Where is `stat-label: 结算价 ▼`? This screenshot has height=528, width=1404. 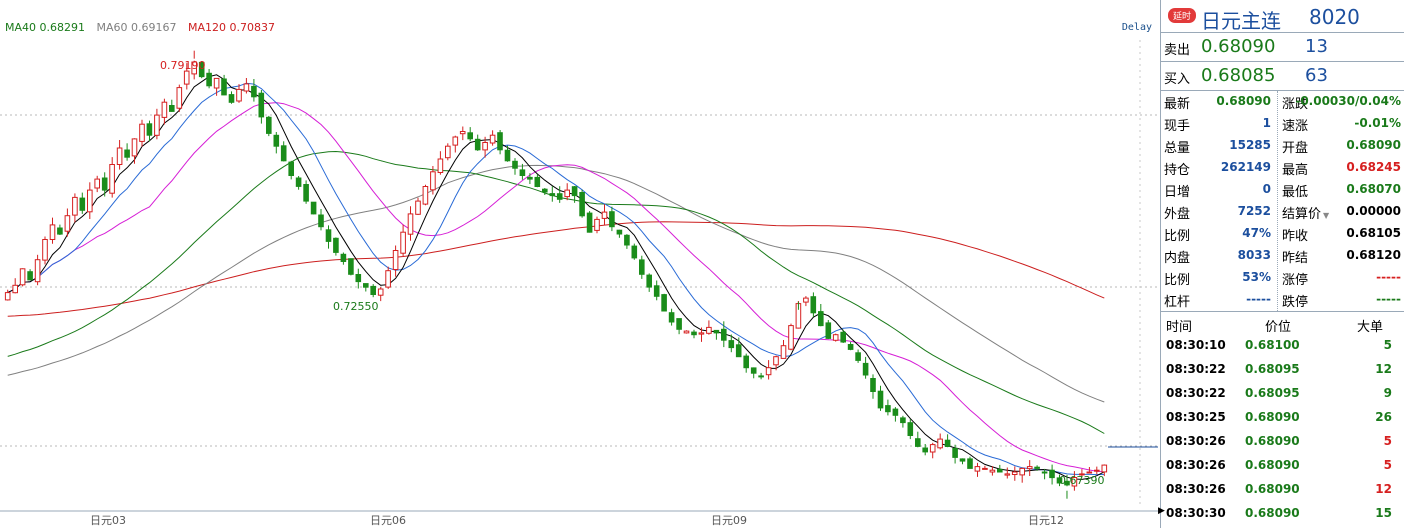
stat-label: 结算价 ▼ is located at coordinates (1305, 212).